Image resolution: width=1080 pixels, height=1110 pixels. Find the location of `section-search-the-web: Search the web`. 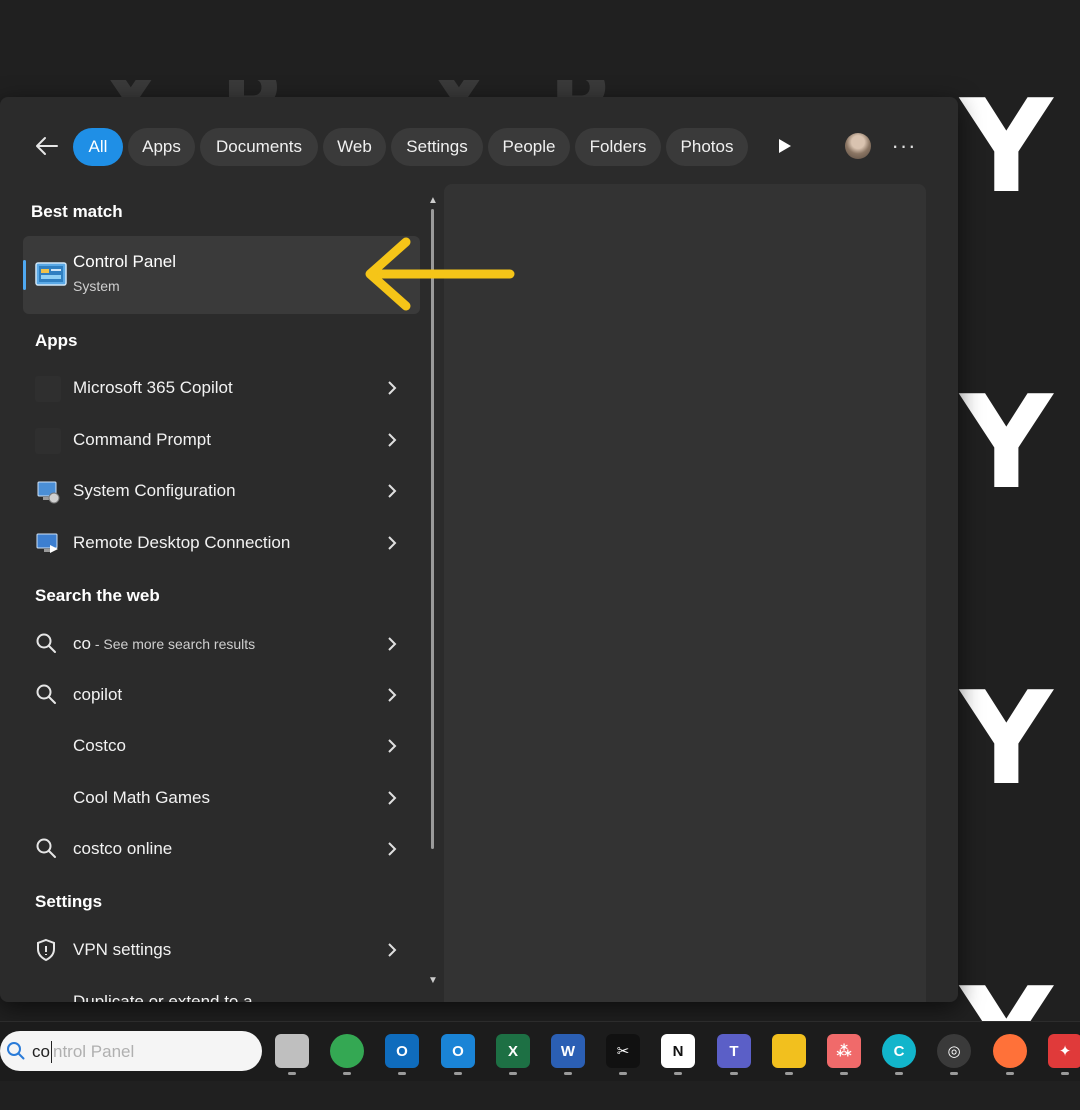

section-search-the-web: Search the web is located at coordinates (97, 595).